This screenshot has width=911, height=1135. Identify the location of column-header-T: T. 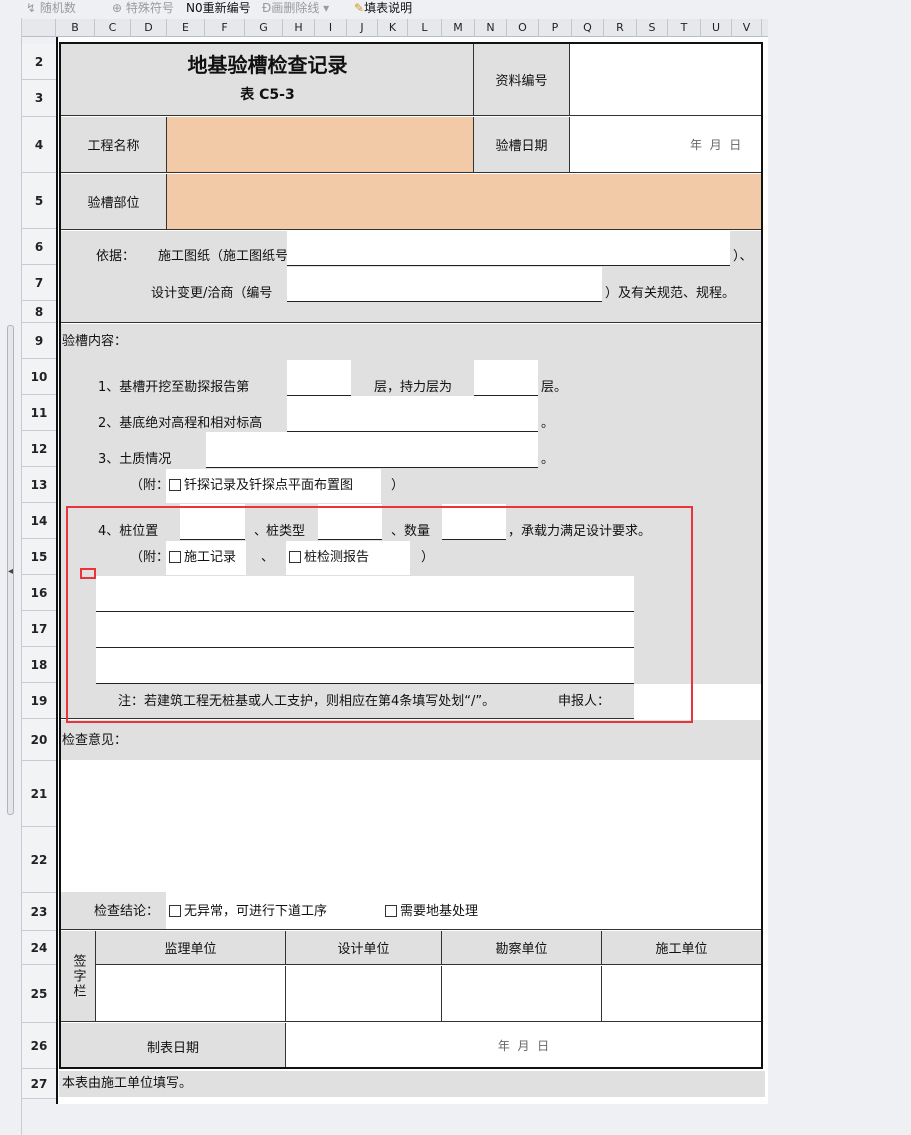
(684, 28).